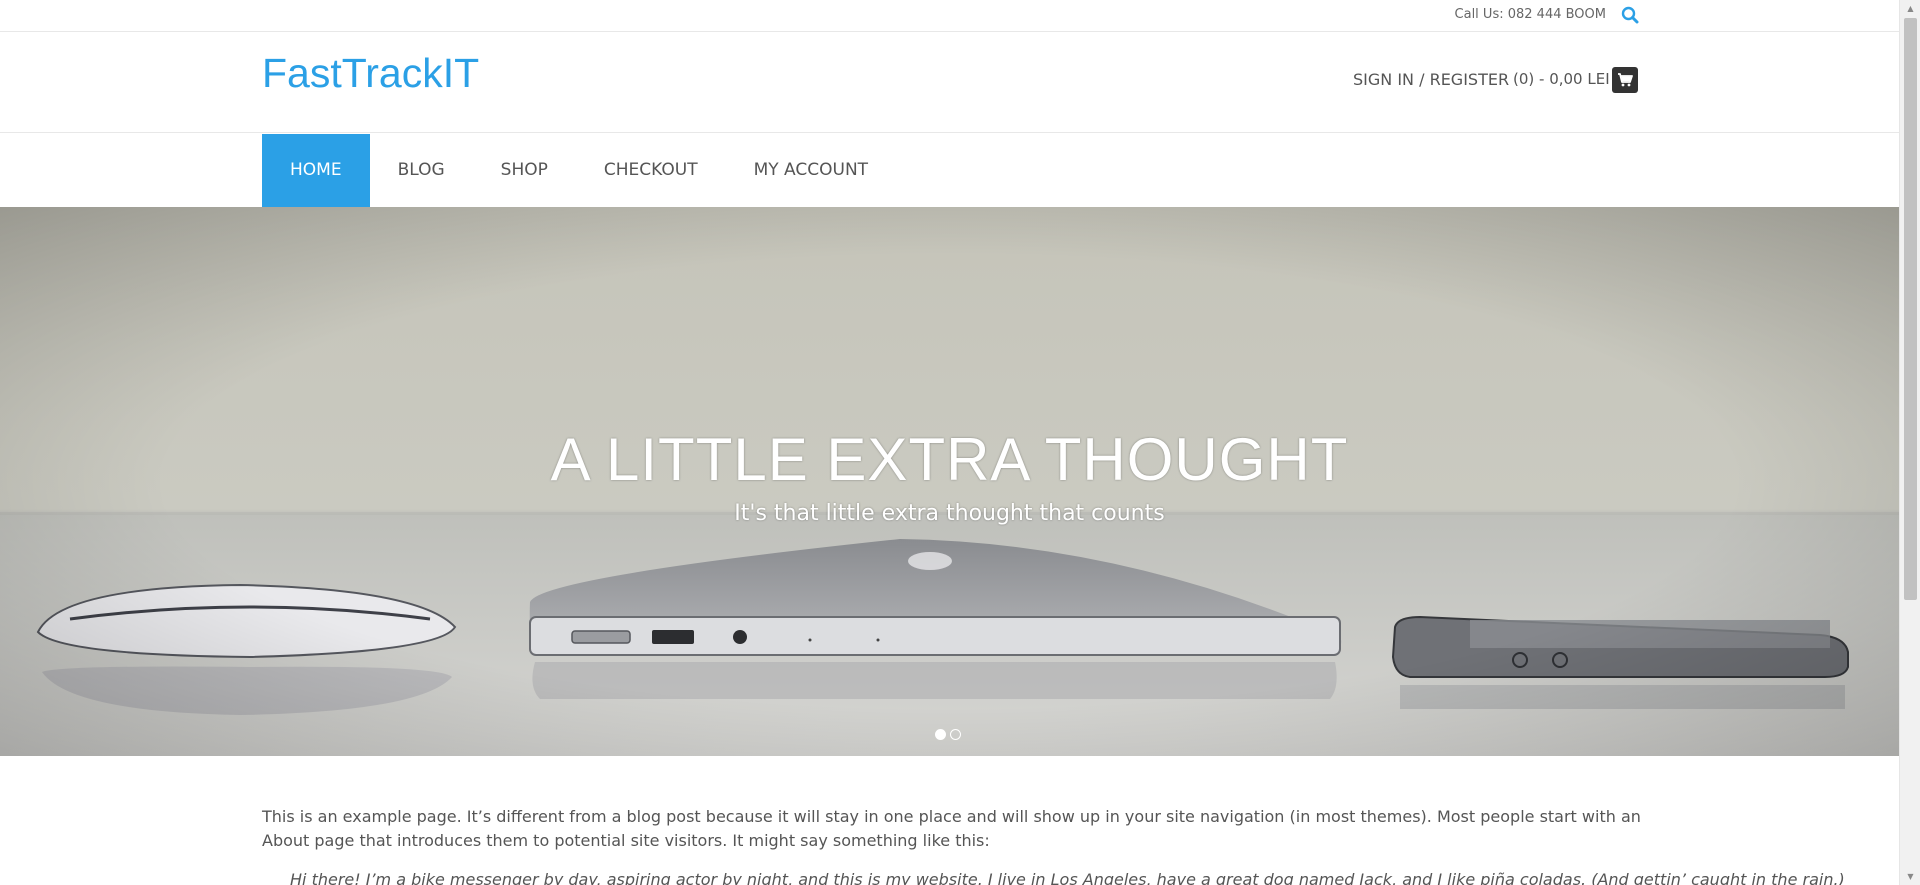 The height and width of the screenshot is (885, 1920). I want to click on scroll-down-arrow-icon: ▼, so click(1910, 876).